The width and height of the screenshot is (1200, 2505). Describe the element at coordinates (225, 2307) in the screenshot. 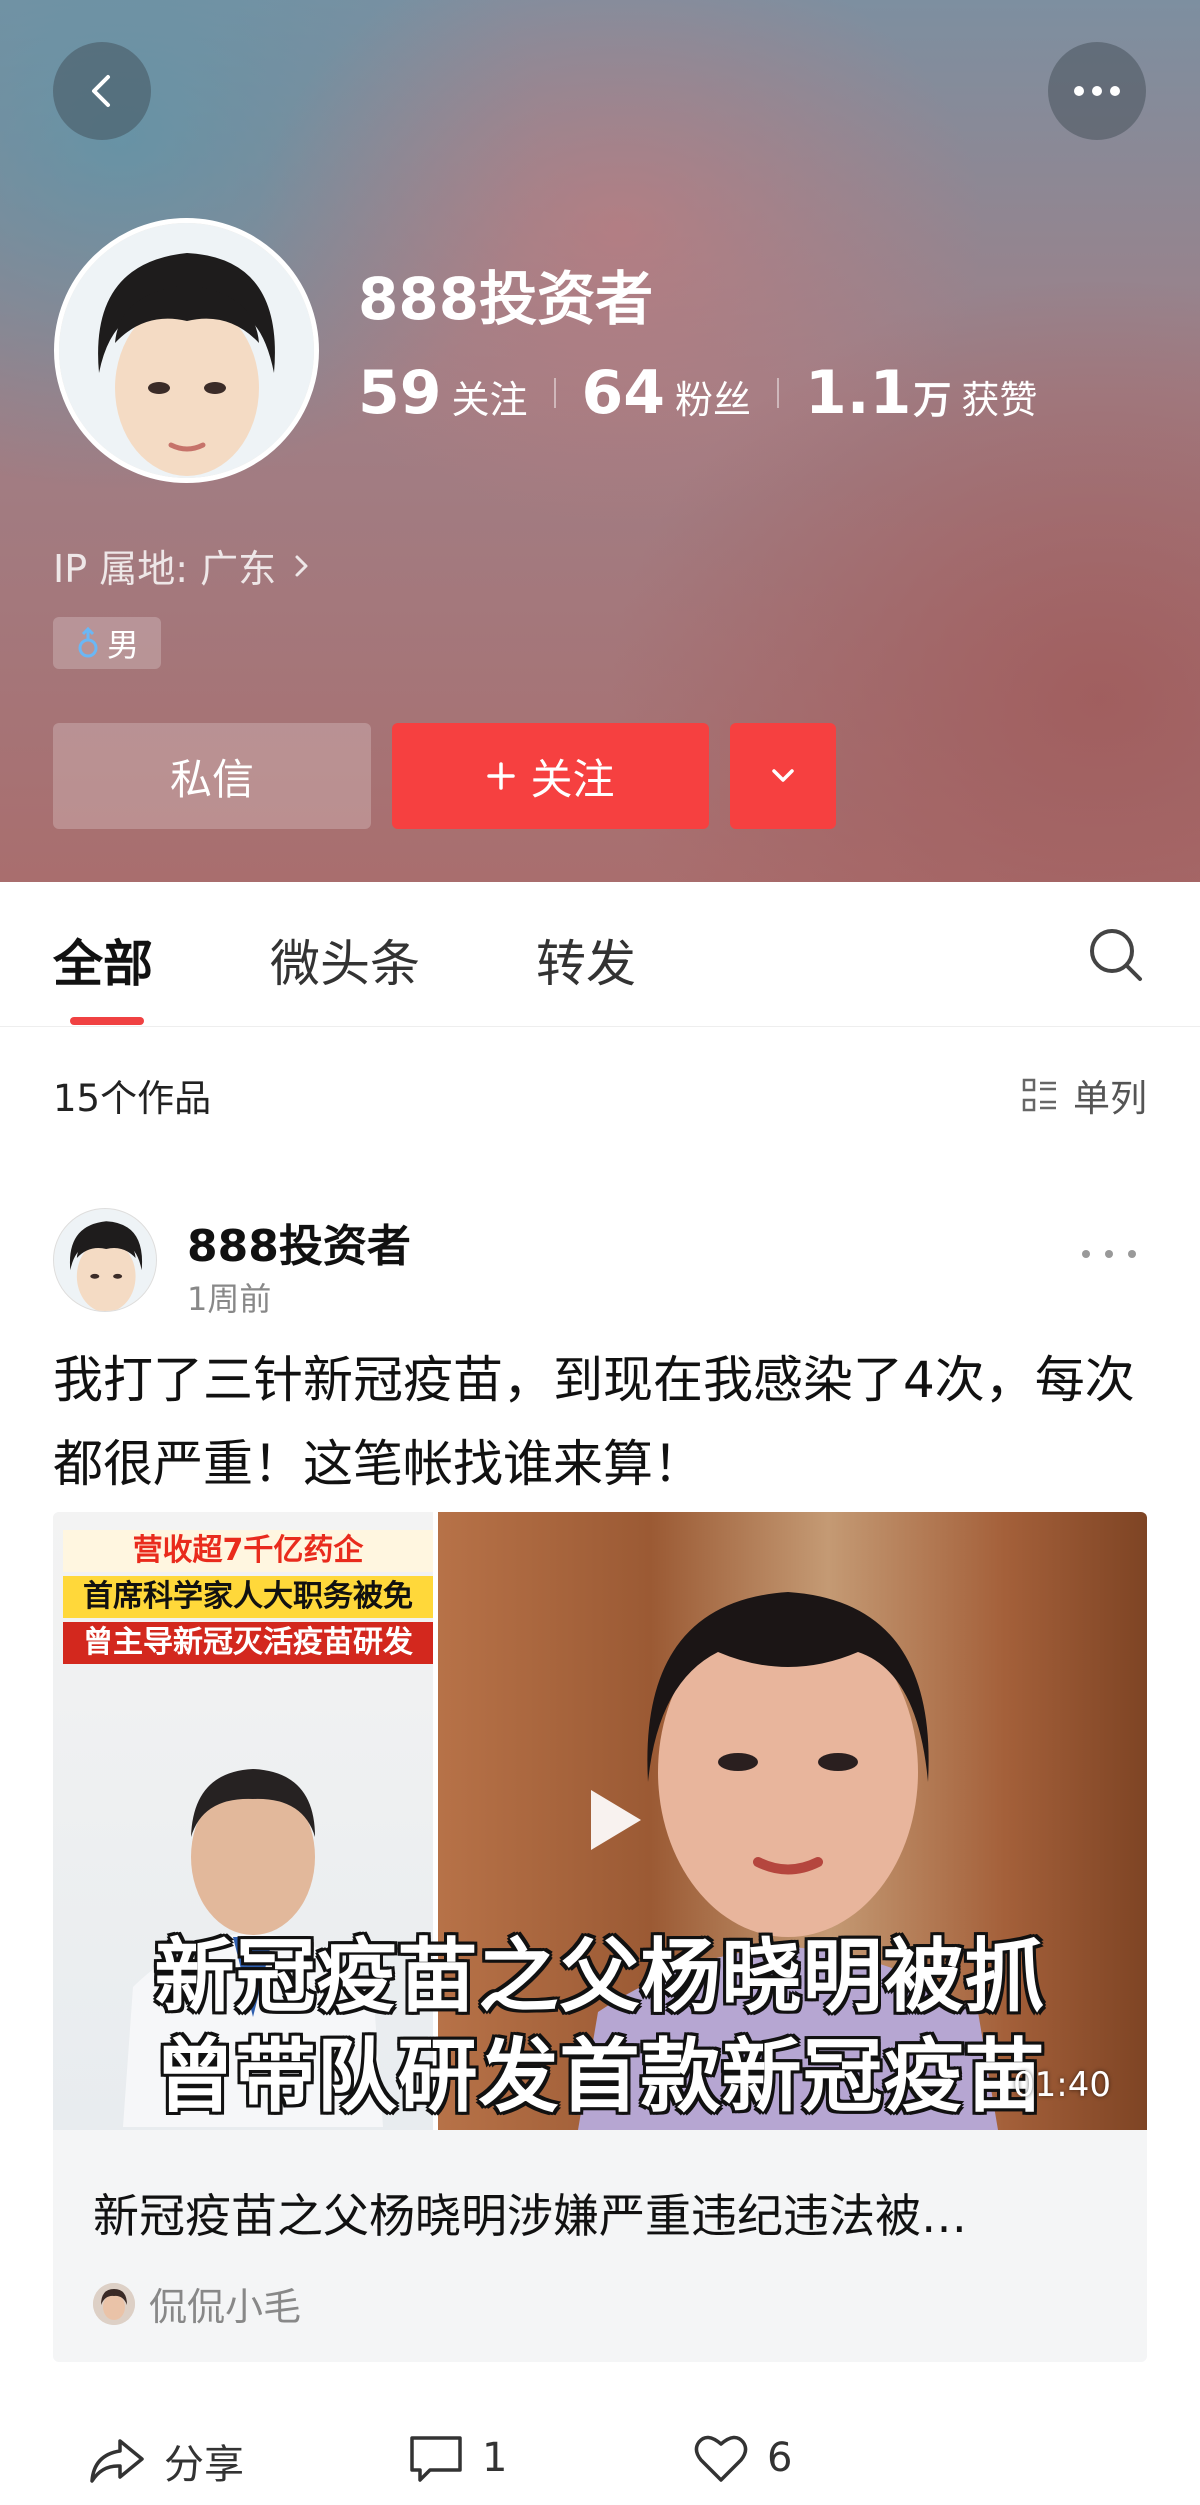

I see `source-name: 侃侃小毛` at that location.